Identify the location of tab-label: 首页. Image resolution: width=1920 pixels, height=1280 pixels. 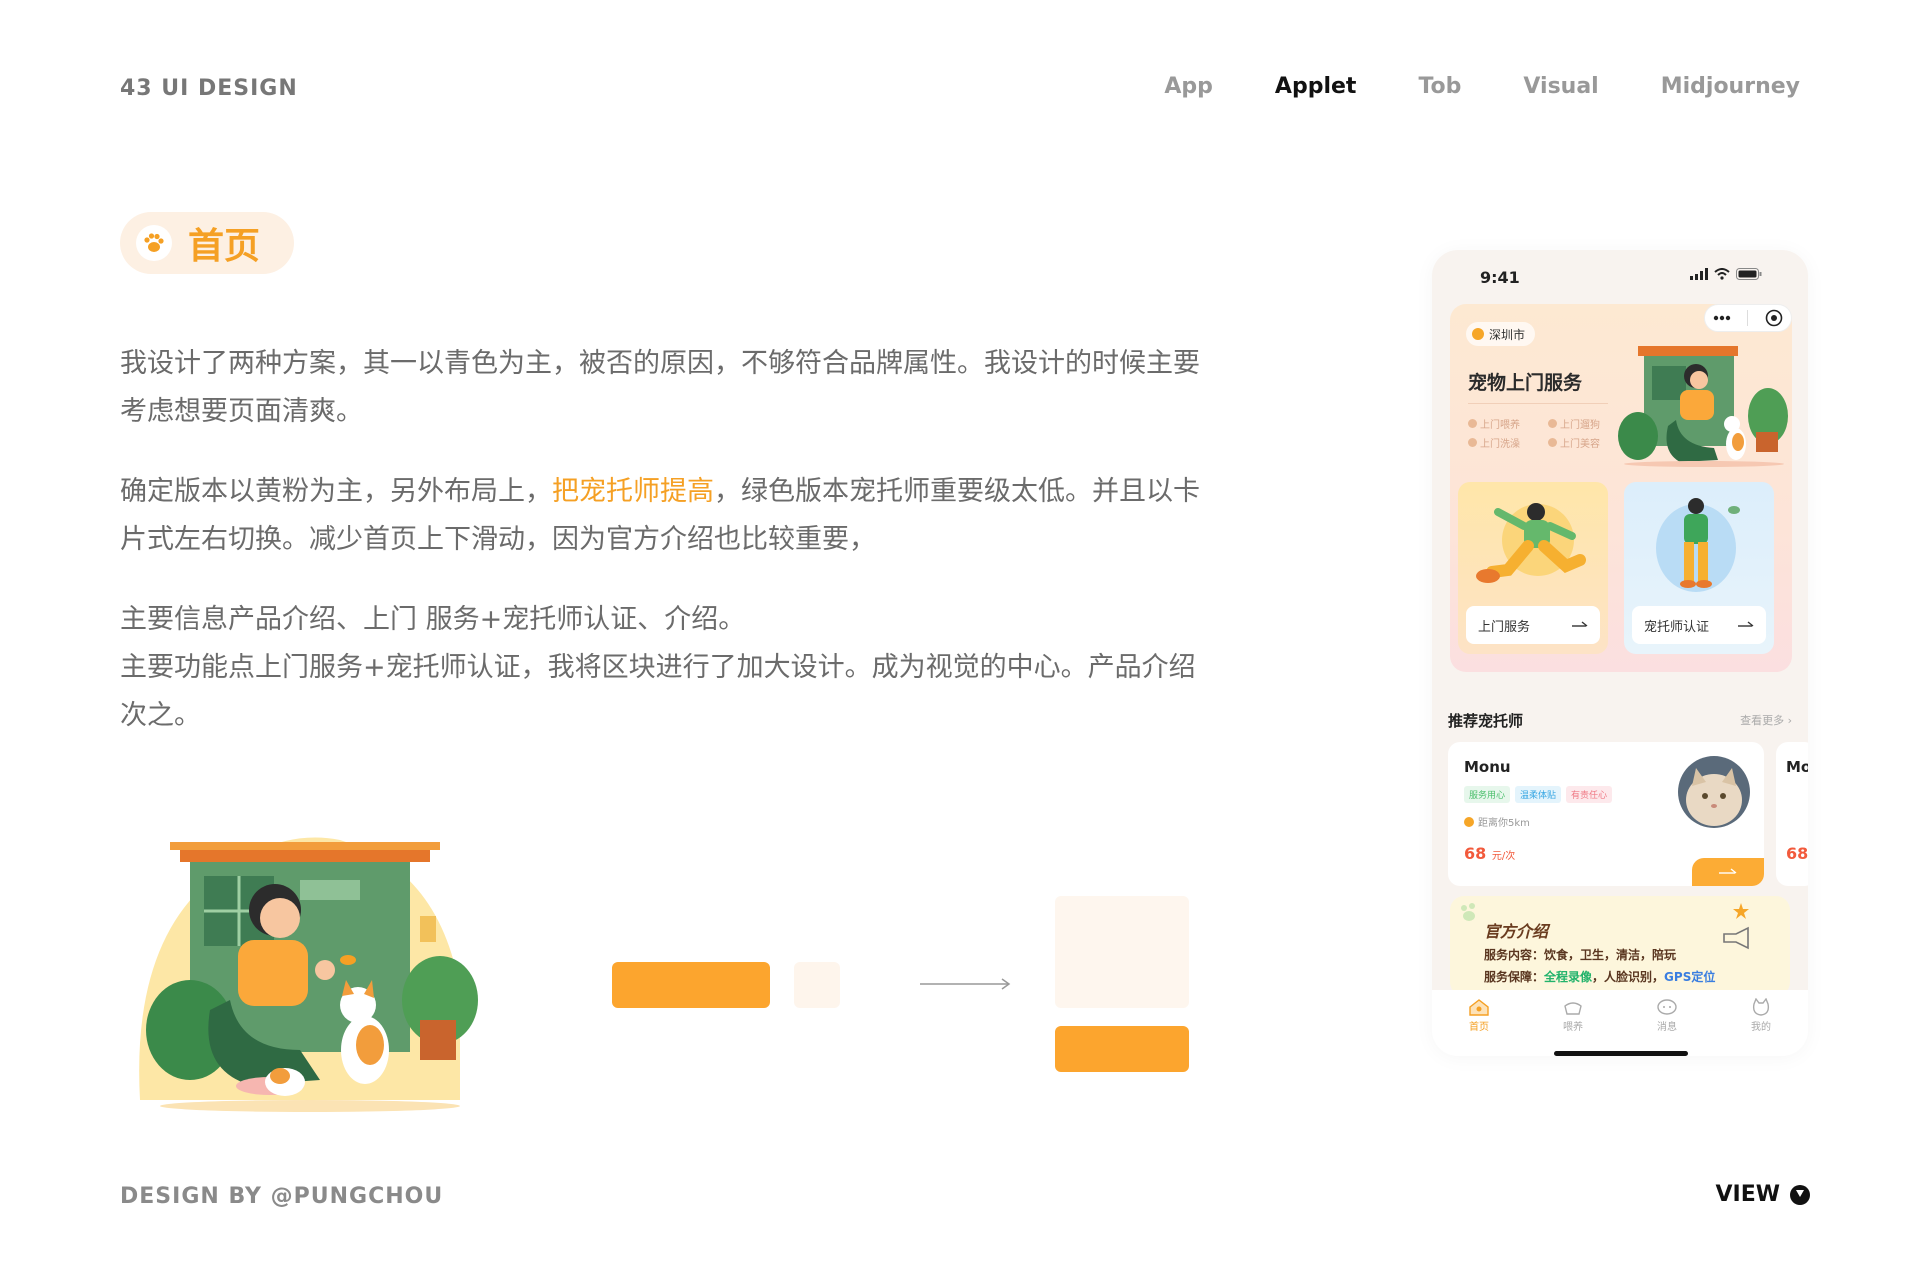
(1479, 1027).